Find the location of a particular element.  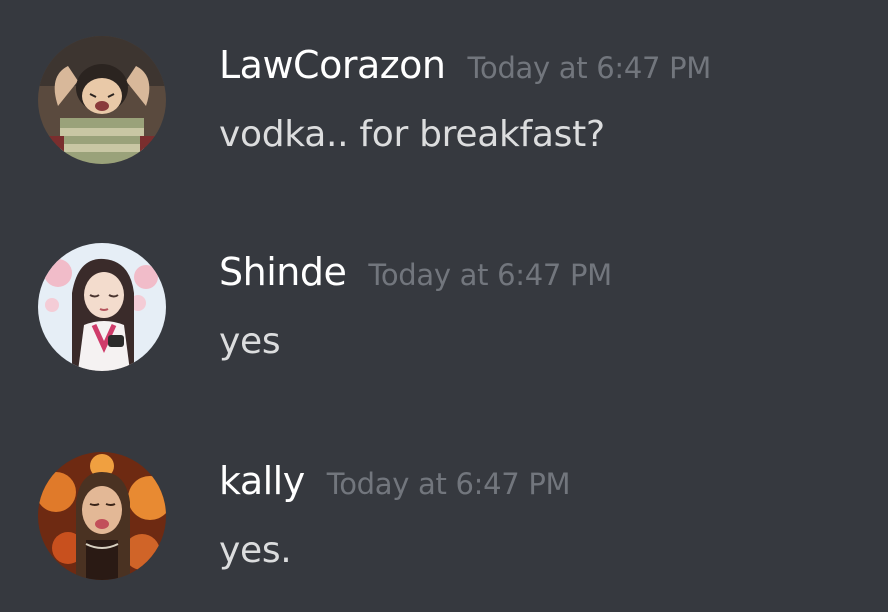

anime-boy-avatar-icon is located at coordinates (102, 100).